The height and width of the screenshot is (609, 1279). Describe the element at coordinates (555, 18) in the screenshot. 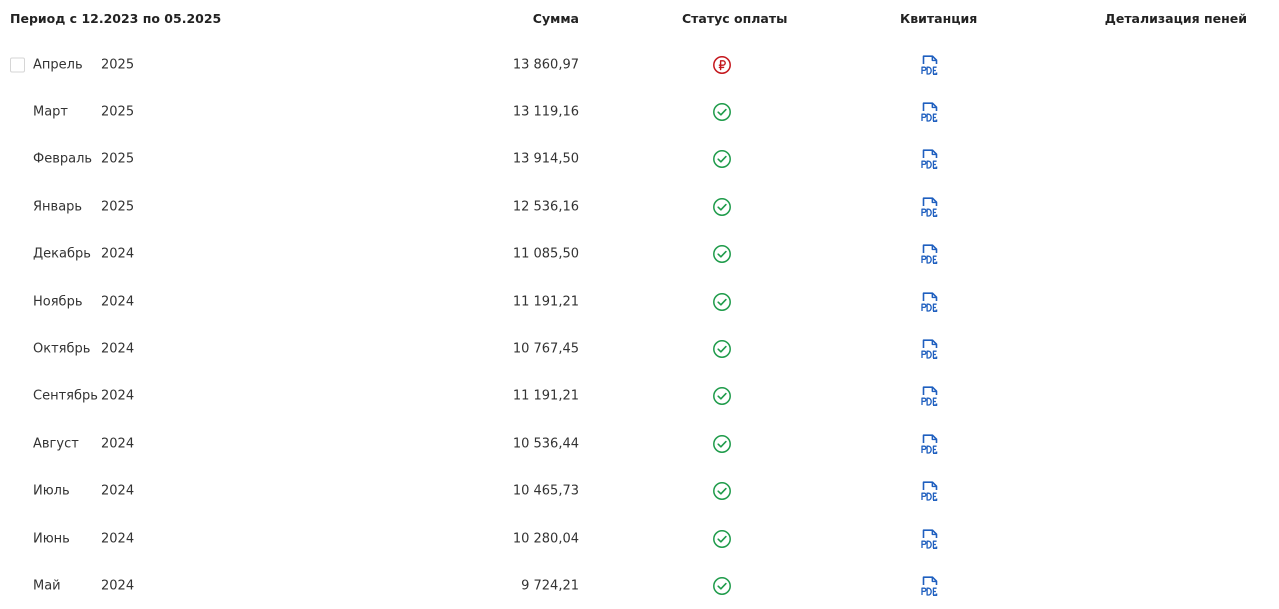

I see `header-sum: Сумма` at that location.